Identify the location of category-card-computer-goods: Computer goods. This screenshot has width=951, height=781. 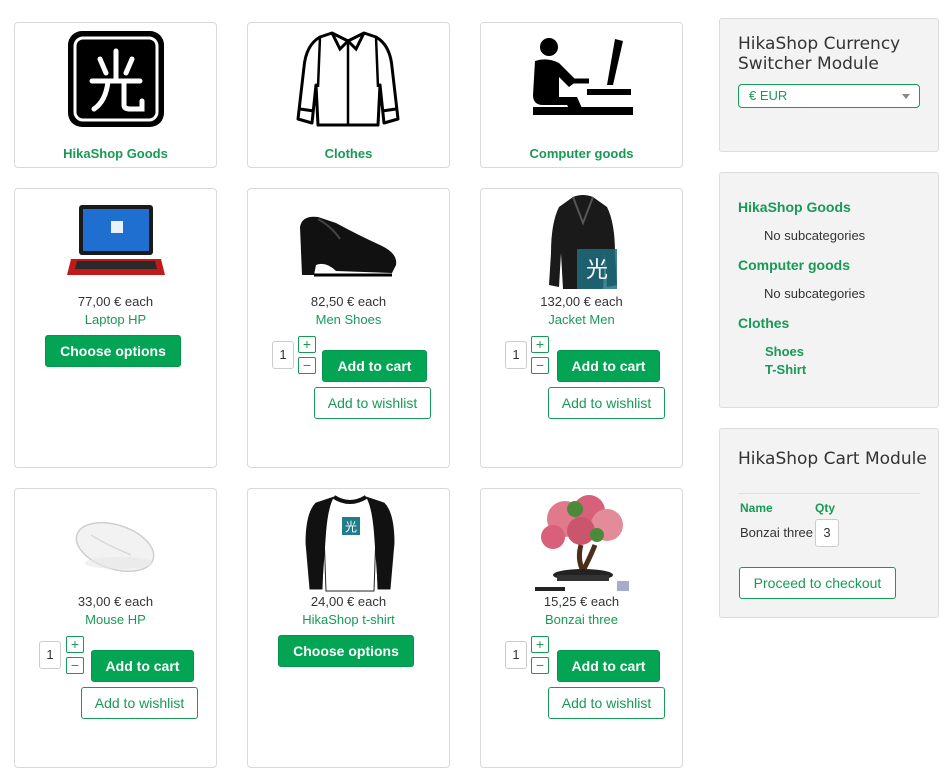
(581, 95).